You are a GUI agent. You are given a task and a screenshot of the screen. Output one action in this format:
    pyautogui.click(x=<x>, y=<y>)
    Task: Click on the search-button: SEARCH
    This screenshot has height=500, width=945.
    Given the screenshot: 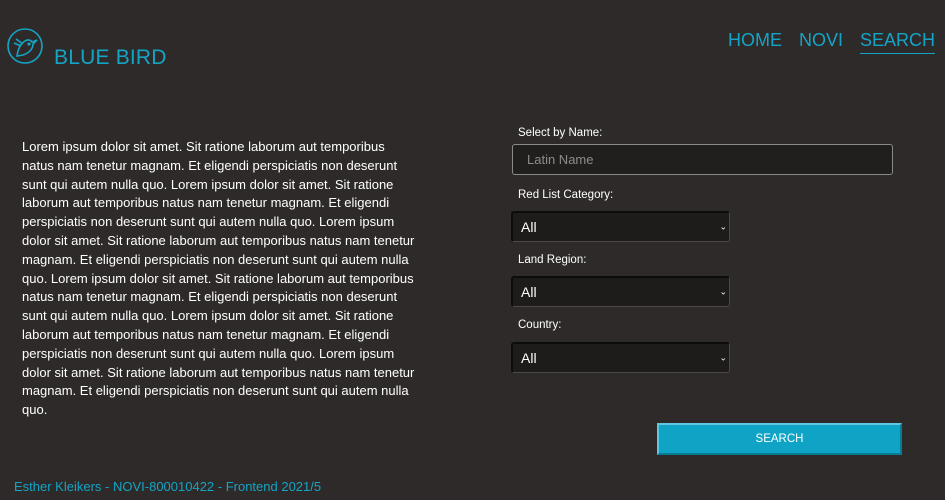 What is the action you would take?
    pyautogui.click(x=779, y=439)
    